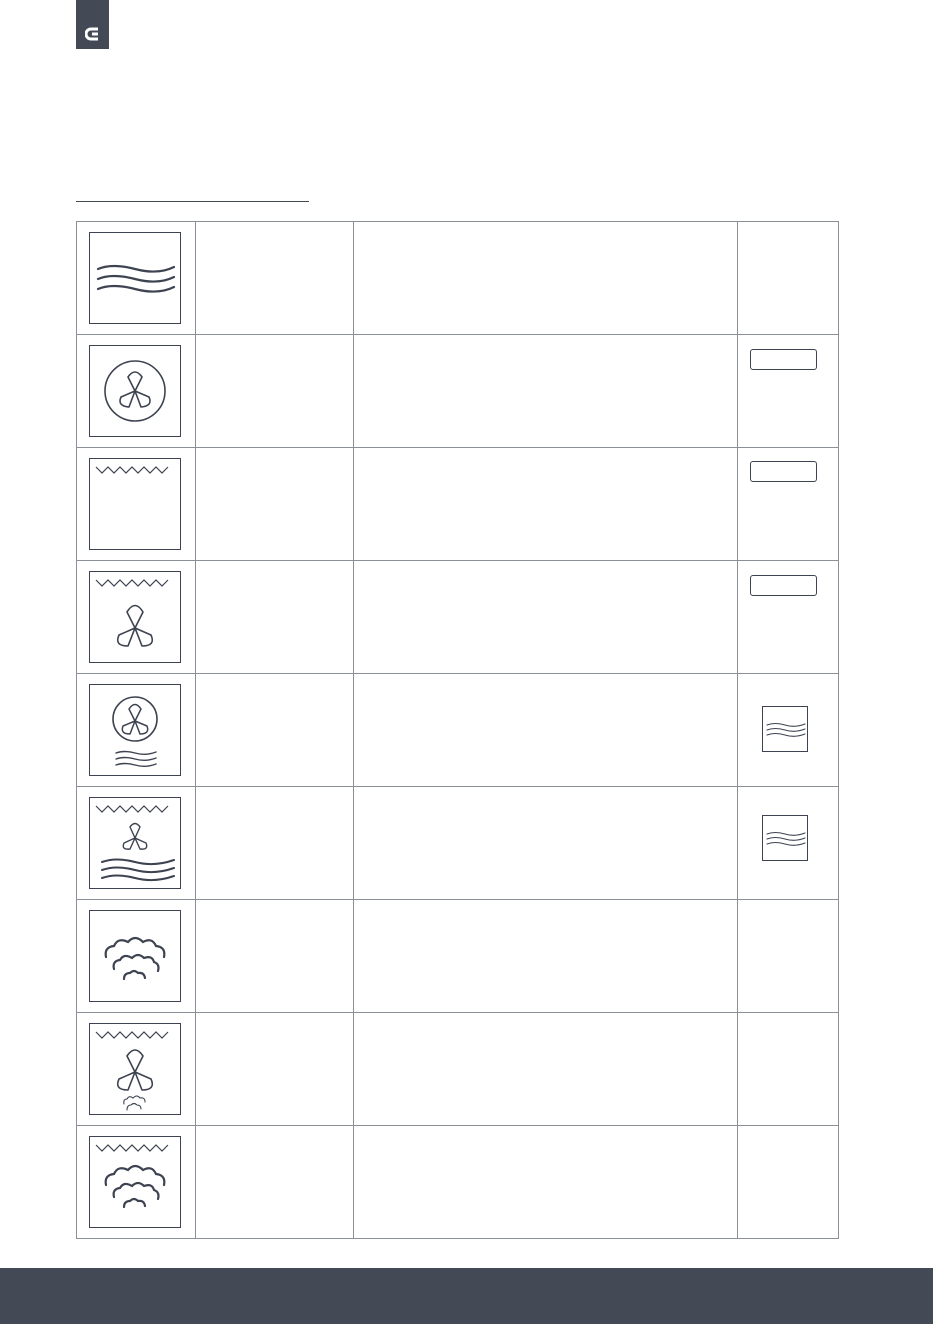  What do you see at coordinates (135, 278) in the screenshot?
I see `bottom-heat-waves-icon` at bounding box center [135, 278].